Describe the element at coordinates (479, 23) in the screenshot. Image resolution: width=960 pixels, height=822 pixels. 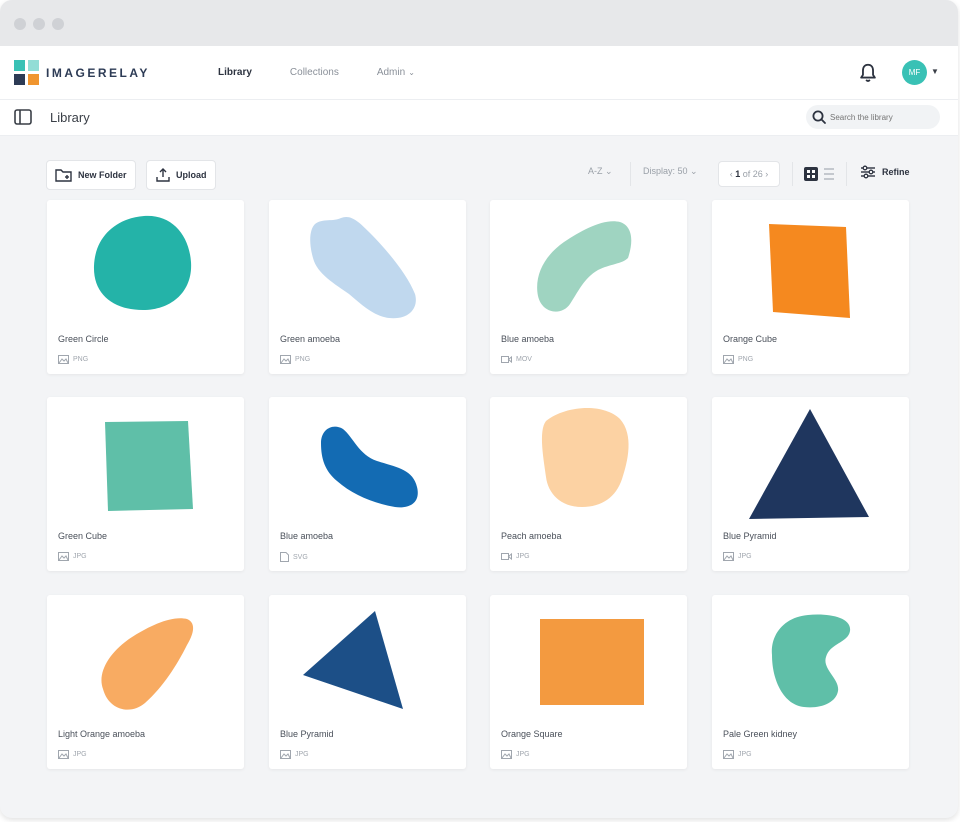
I see `window-titlebar` at that location.